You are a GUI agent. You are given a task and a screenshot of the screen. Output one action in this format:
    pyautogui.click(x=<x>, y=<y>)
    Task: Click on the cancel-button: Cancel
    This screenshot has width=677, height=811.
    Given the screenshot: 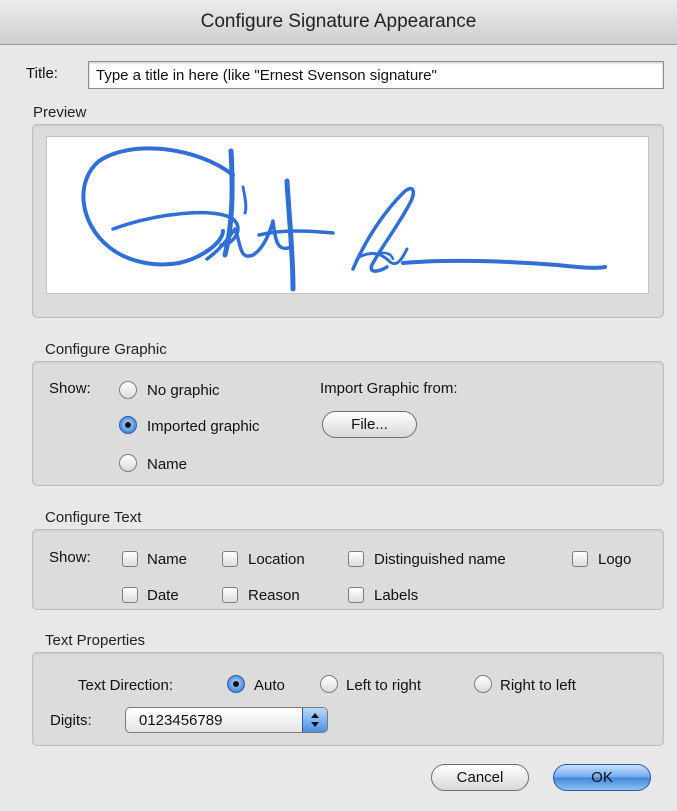 What is the action you would take?
    pyautogui.click(x=480, y=777)
    